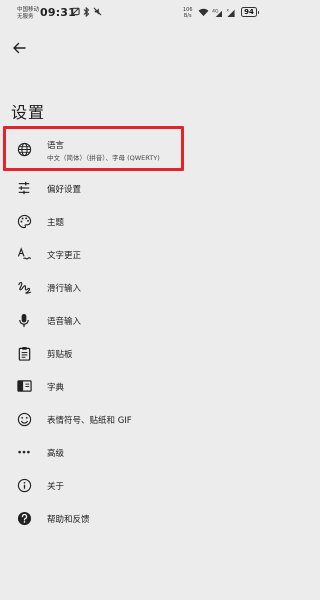 The image size is (320, 600). What do you see at coordinates (24, 320) in the screenshot?
I see `mic-icon` at bounding box center [24, 320].